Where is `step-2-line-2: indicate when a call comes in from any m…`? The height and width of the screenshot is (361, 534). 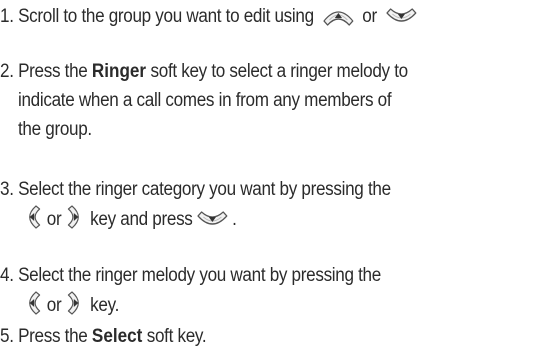 step-2-line-2: indicate when a call comes in from any m… is located at coordinates (205, 100).